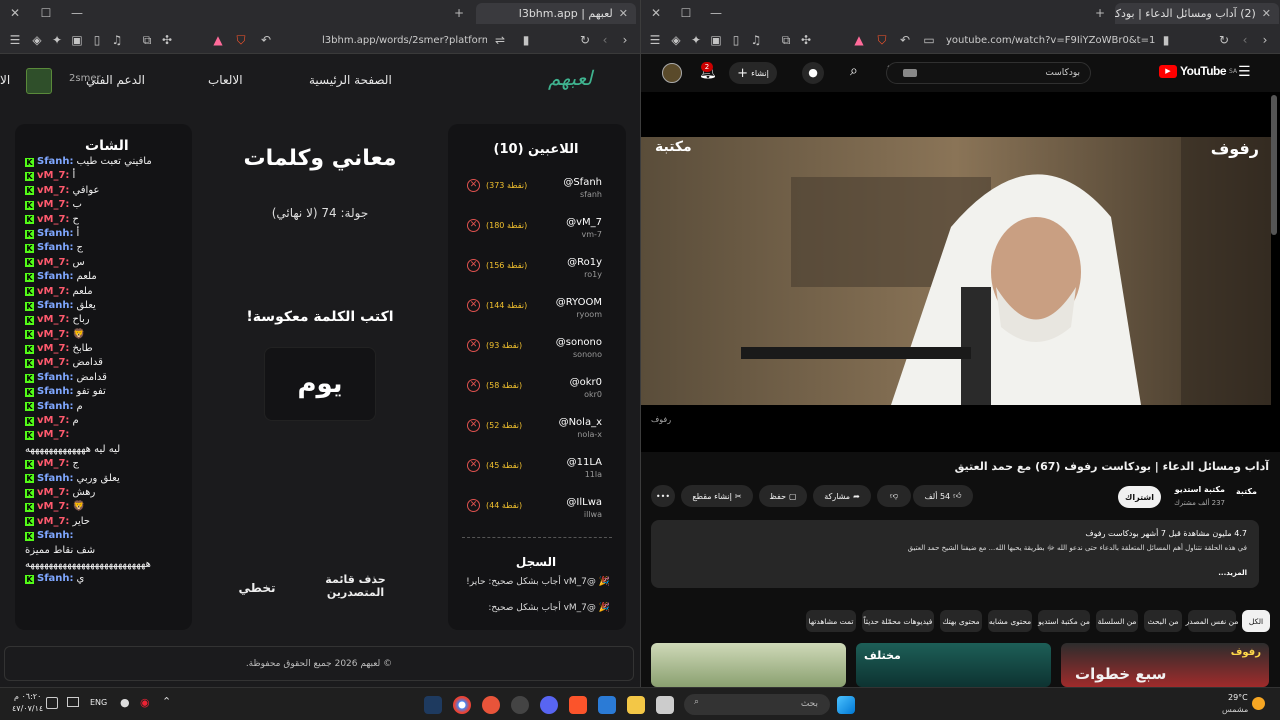 The width and height of the screenshot is (1280, 720). I want to click on nav-games: الالعاب, so click(225, 80).